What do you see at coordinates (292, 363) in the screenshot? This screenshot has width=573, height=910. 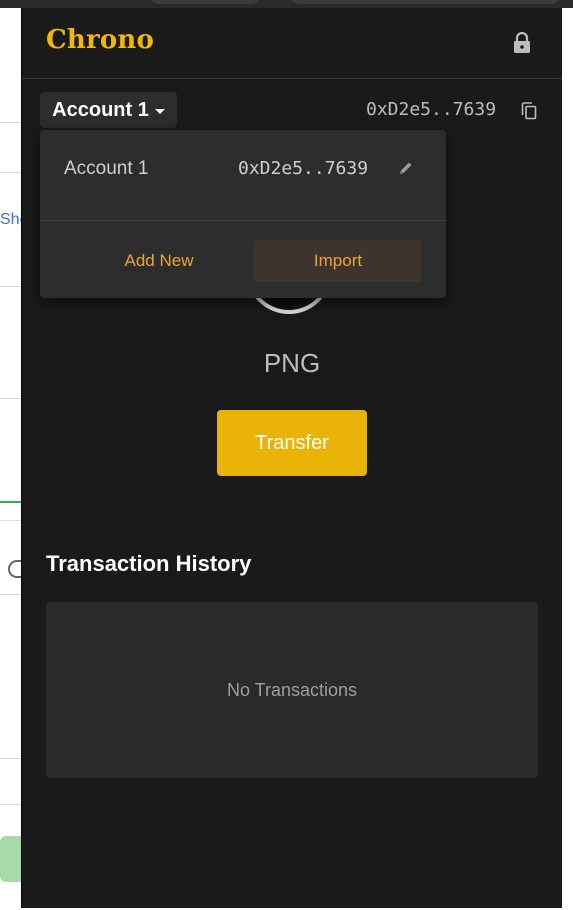 I see `token-symbol: PNG` at bounding box center [292, 363].